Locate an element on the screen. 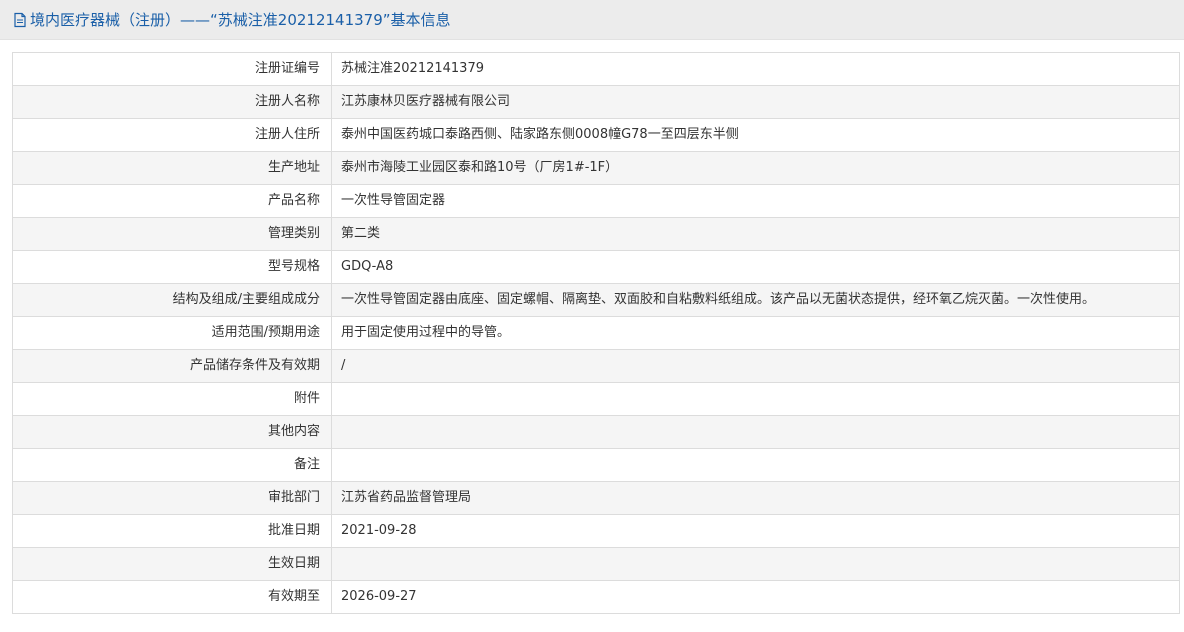 The height and width of the screenshot is (632, 1184). row-label: 注册人名称 is located at coordinates (172, 102).